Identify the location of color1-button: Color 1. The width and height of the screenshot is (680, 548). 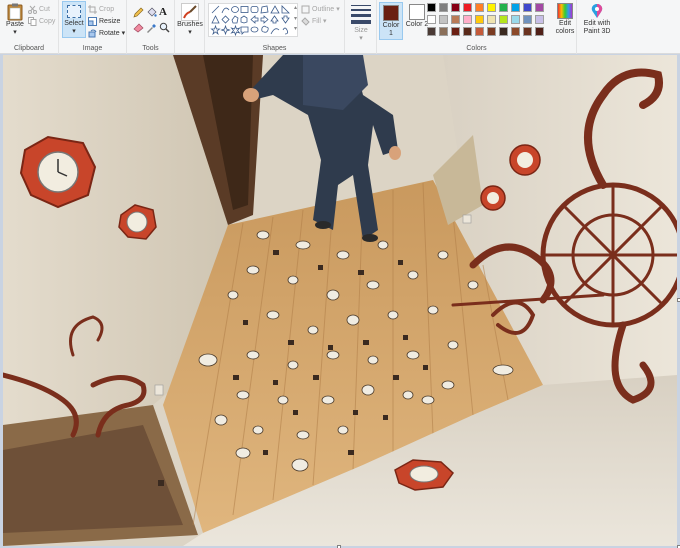
(391, 21).